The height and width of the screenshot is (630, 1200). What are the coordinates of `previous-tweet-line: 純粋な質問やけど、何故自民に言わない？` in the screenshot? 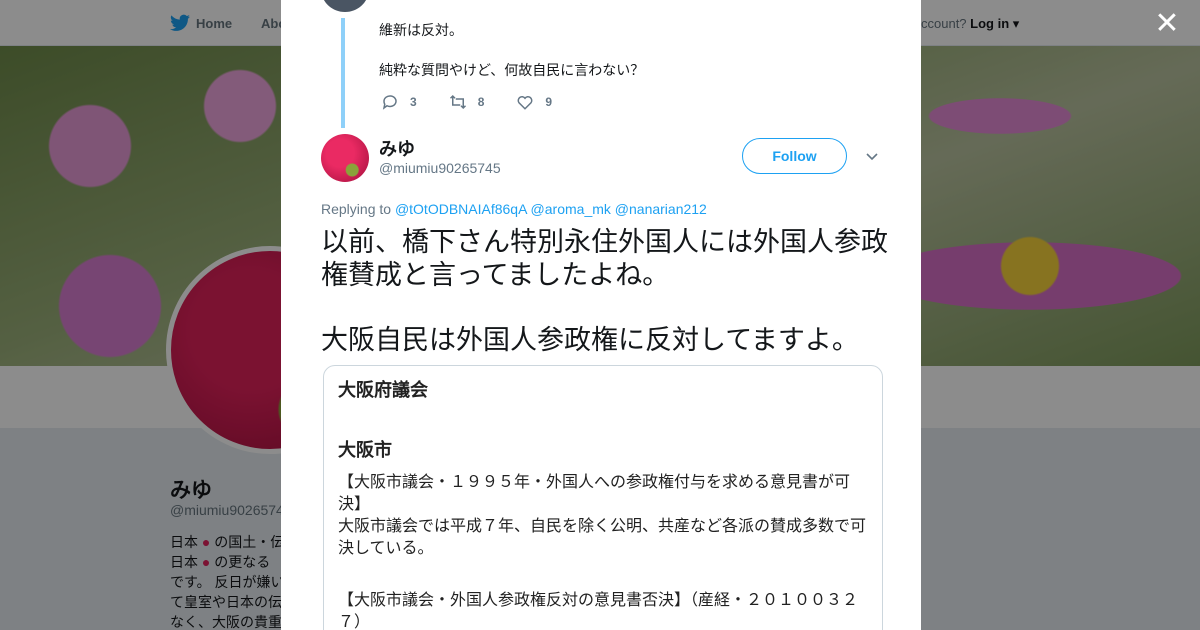 It's located at (512, 70).